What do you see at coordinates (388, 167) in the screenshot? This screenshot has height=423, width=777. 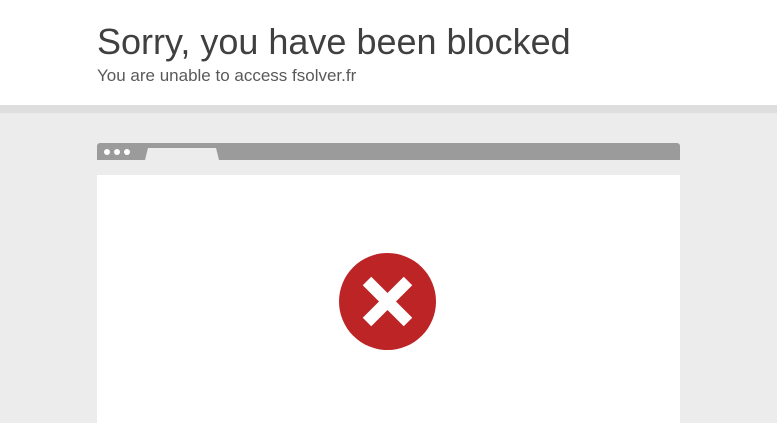 I see `browser-toolbar-strip` at bounding box center [388, 167].